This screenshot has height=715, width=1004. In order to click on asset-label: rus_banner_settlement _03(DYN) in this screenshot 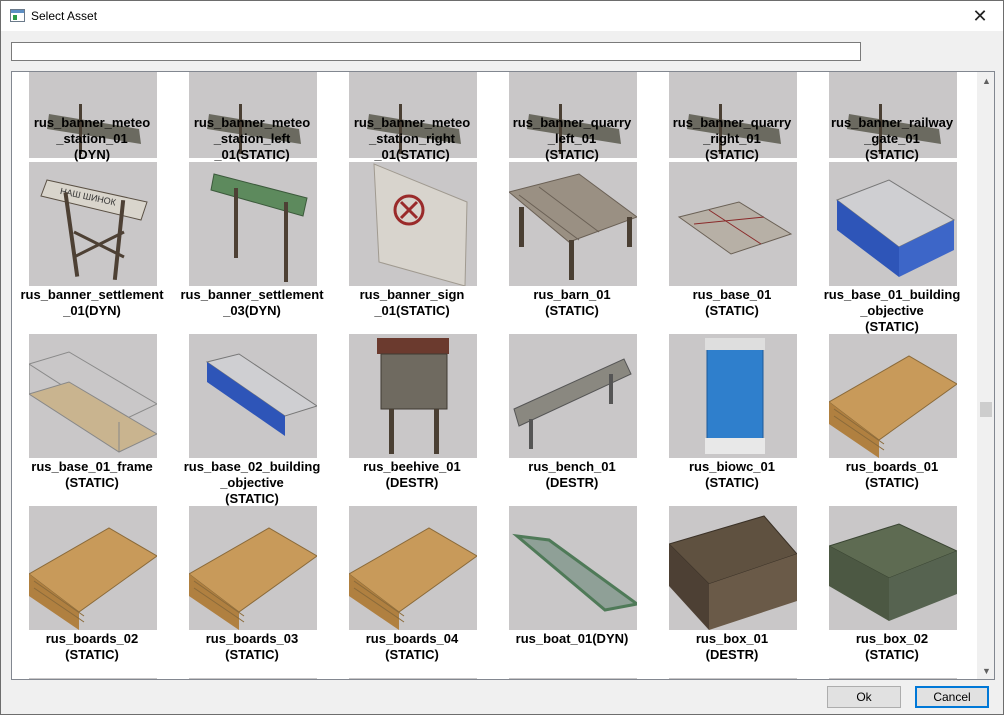, I will do `click(252, 302)`.